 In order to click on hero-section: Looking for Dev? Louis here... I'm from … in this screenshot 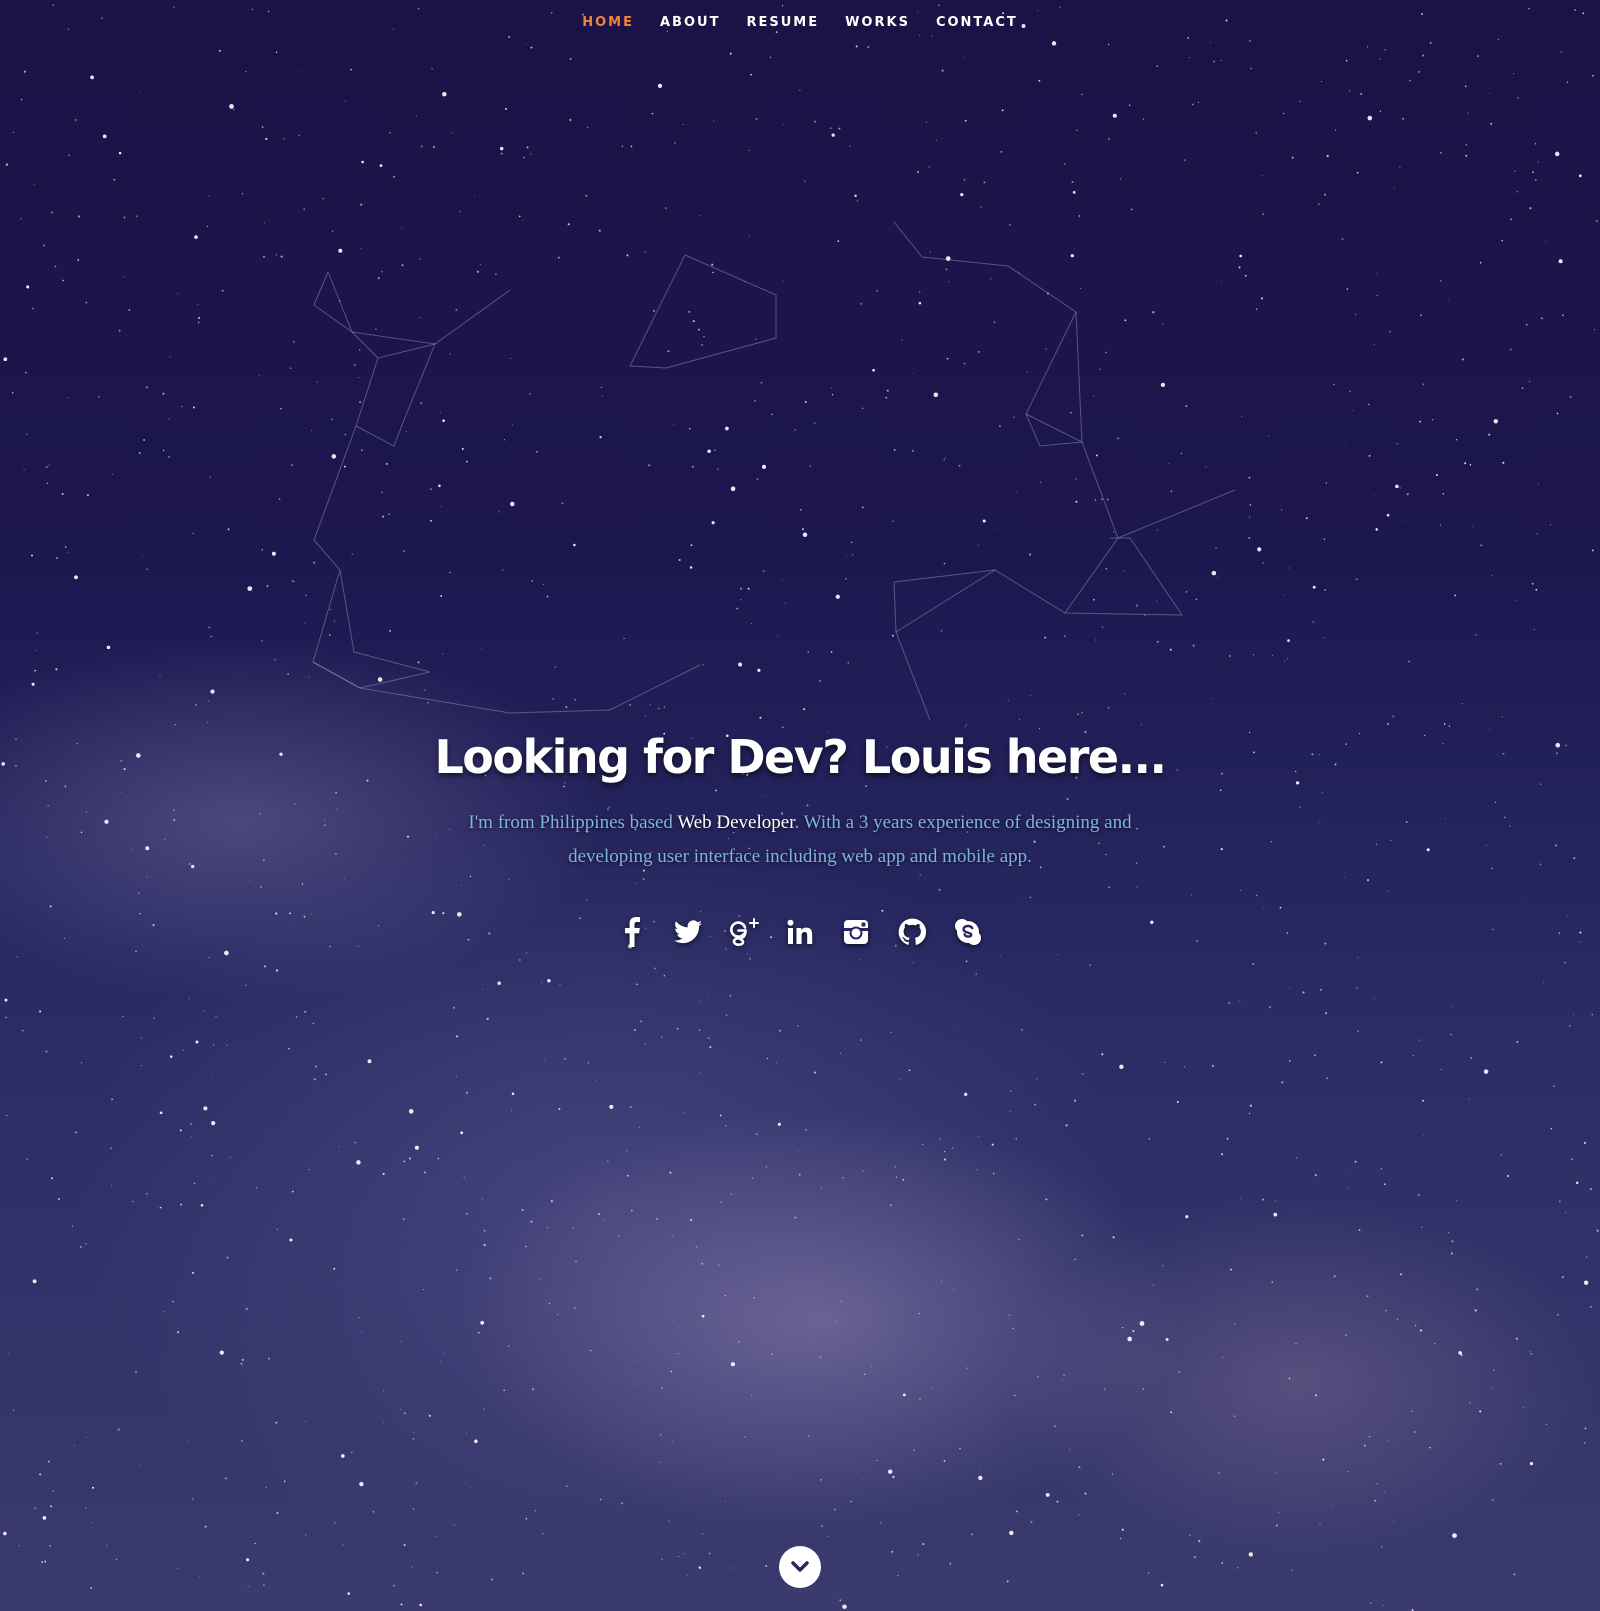, I will do `click(800, 802)`.